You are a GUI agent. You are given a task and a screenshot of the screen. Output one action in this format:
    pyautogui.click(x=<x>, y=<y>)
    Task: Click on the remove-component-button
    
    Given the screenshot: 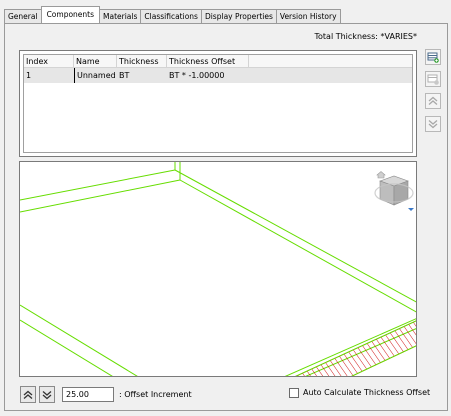 What is the action you would take?
    pyautogui.click(x=433, y=79)
    